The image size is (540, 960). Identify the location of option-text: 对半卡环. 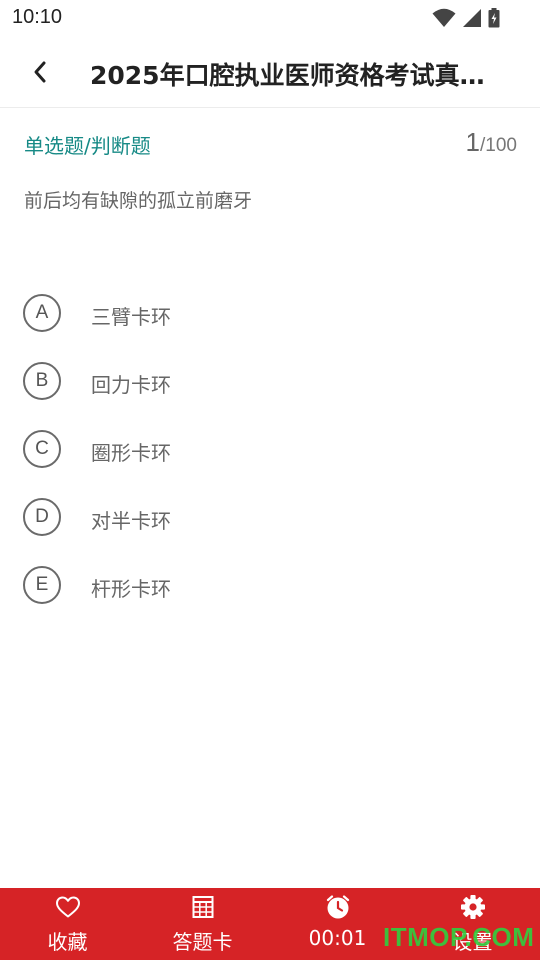
(131, 521).